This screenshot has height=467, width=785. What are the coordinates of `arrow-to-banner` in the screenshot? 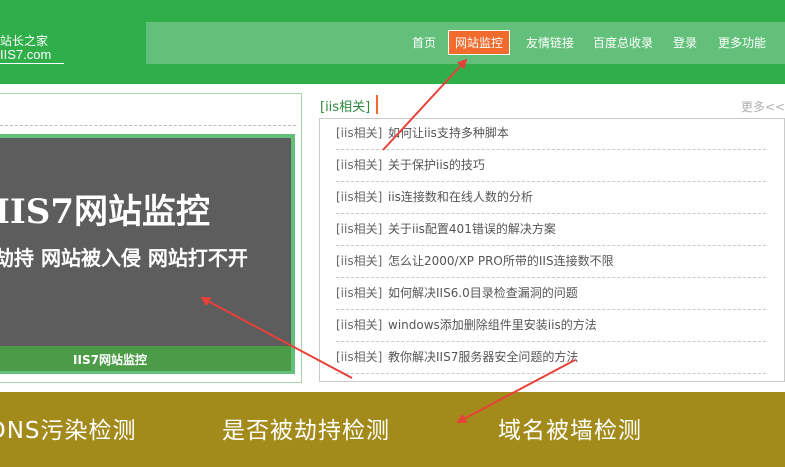 It's located at (276, 338).